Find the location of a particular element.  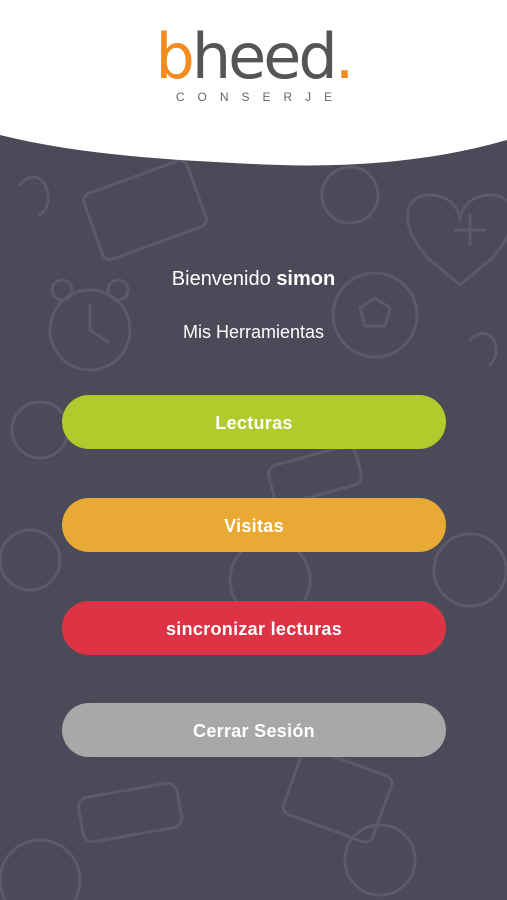

logo-wordmark: bheed. is located at coordinates (254, 56).